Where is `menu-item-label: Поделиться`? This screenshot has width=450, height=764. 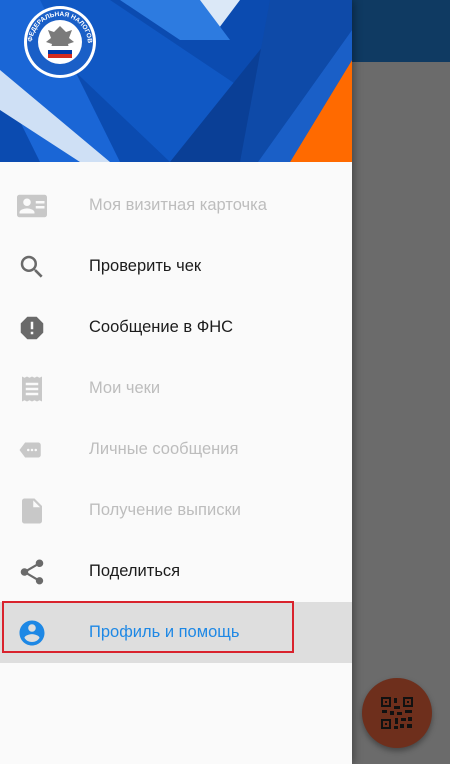
menu-item-label: Поделиться is located at coordinates (135, 571).